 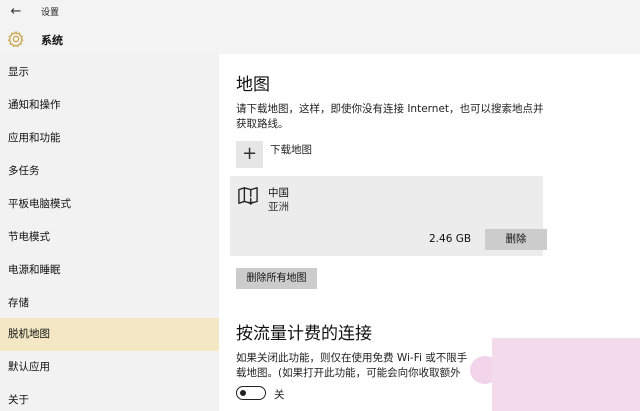 I want to click on sidebar-item-multitasking: 多任务, so click(x=109, y=171).